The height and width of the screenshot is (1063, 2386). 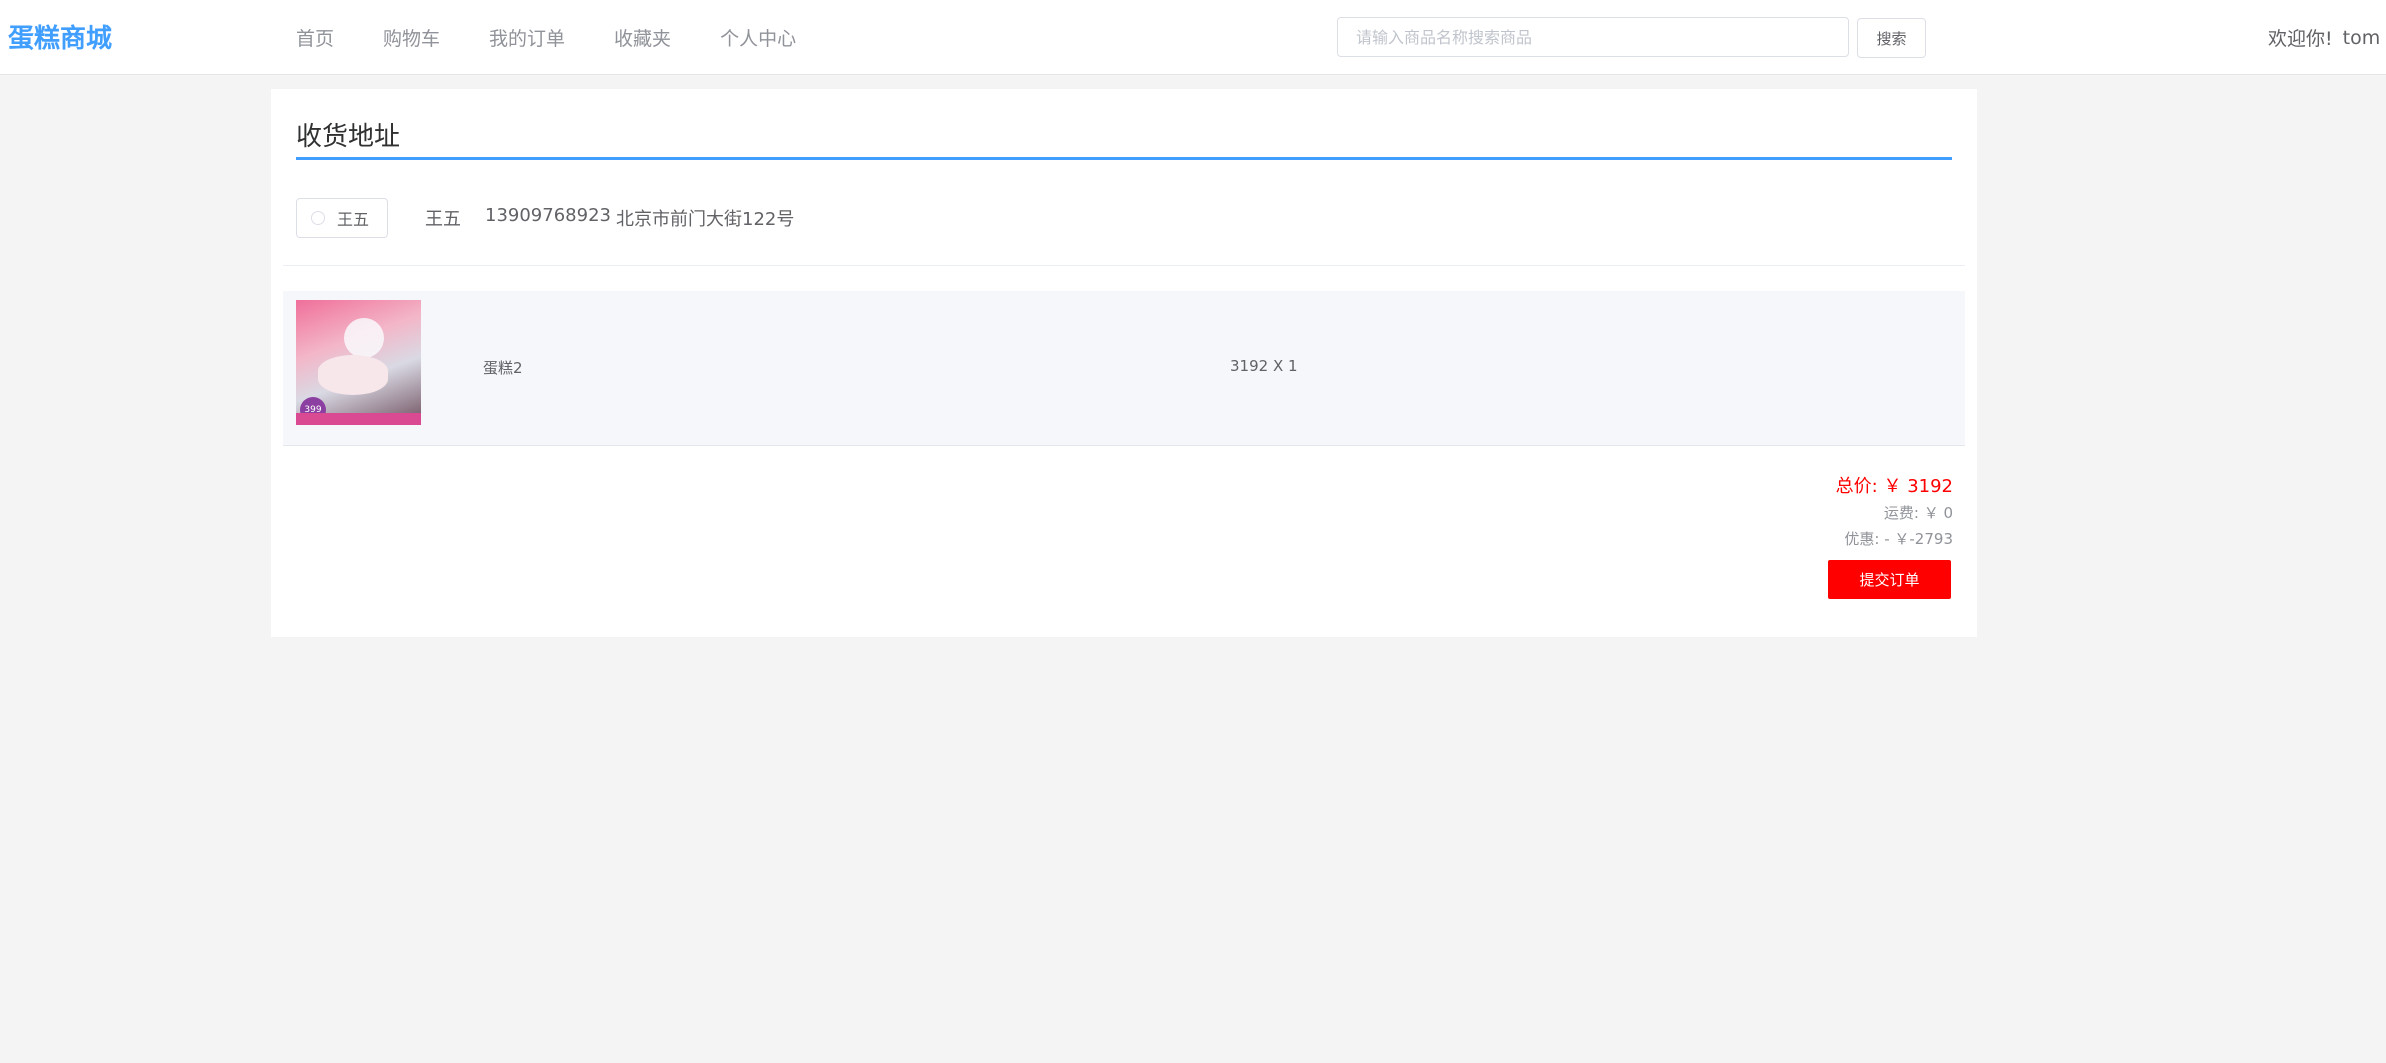 What do you see at coordinates (2300, 39) in the screenshot?
I see `welcome-text: 欢迎你!` at bounding box center [2300, 39].